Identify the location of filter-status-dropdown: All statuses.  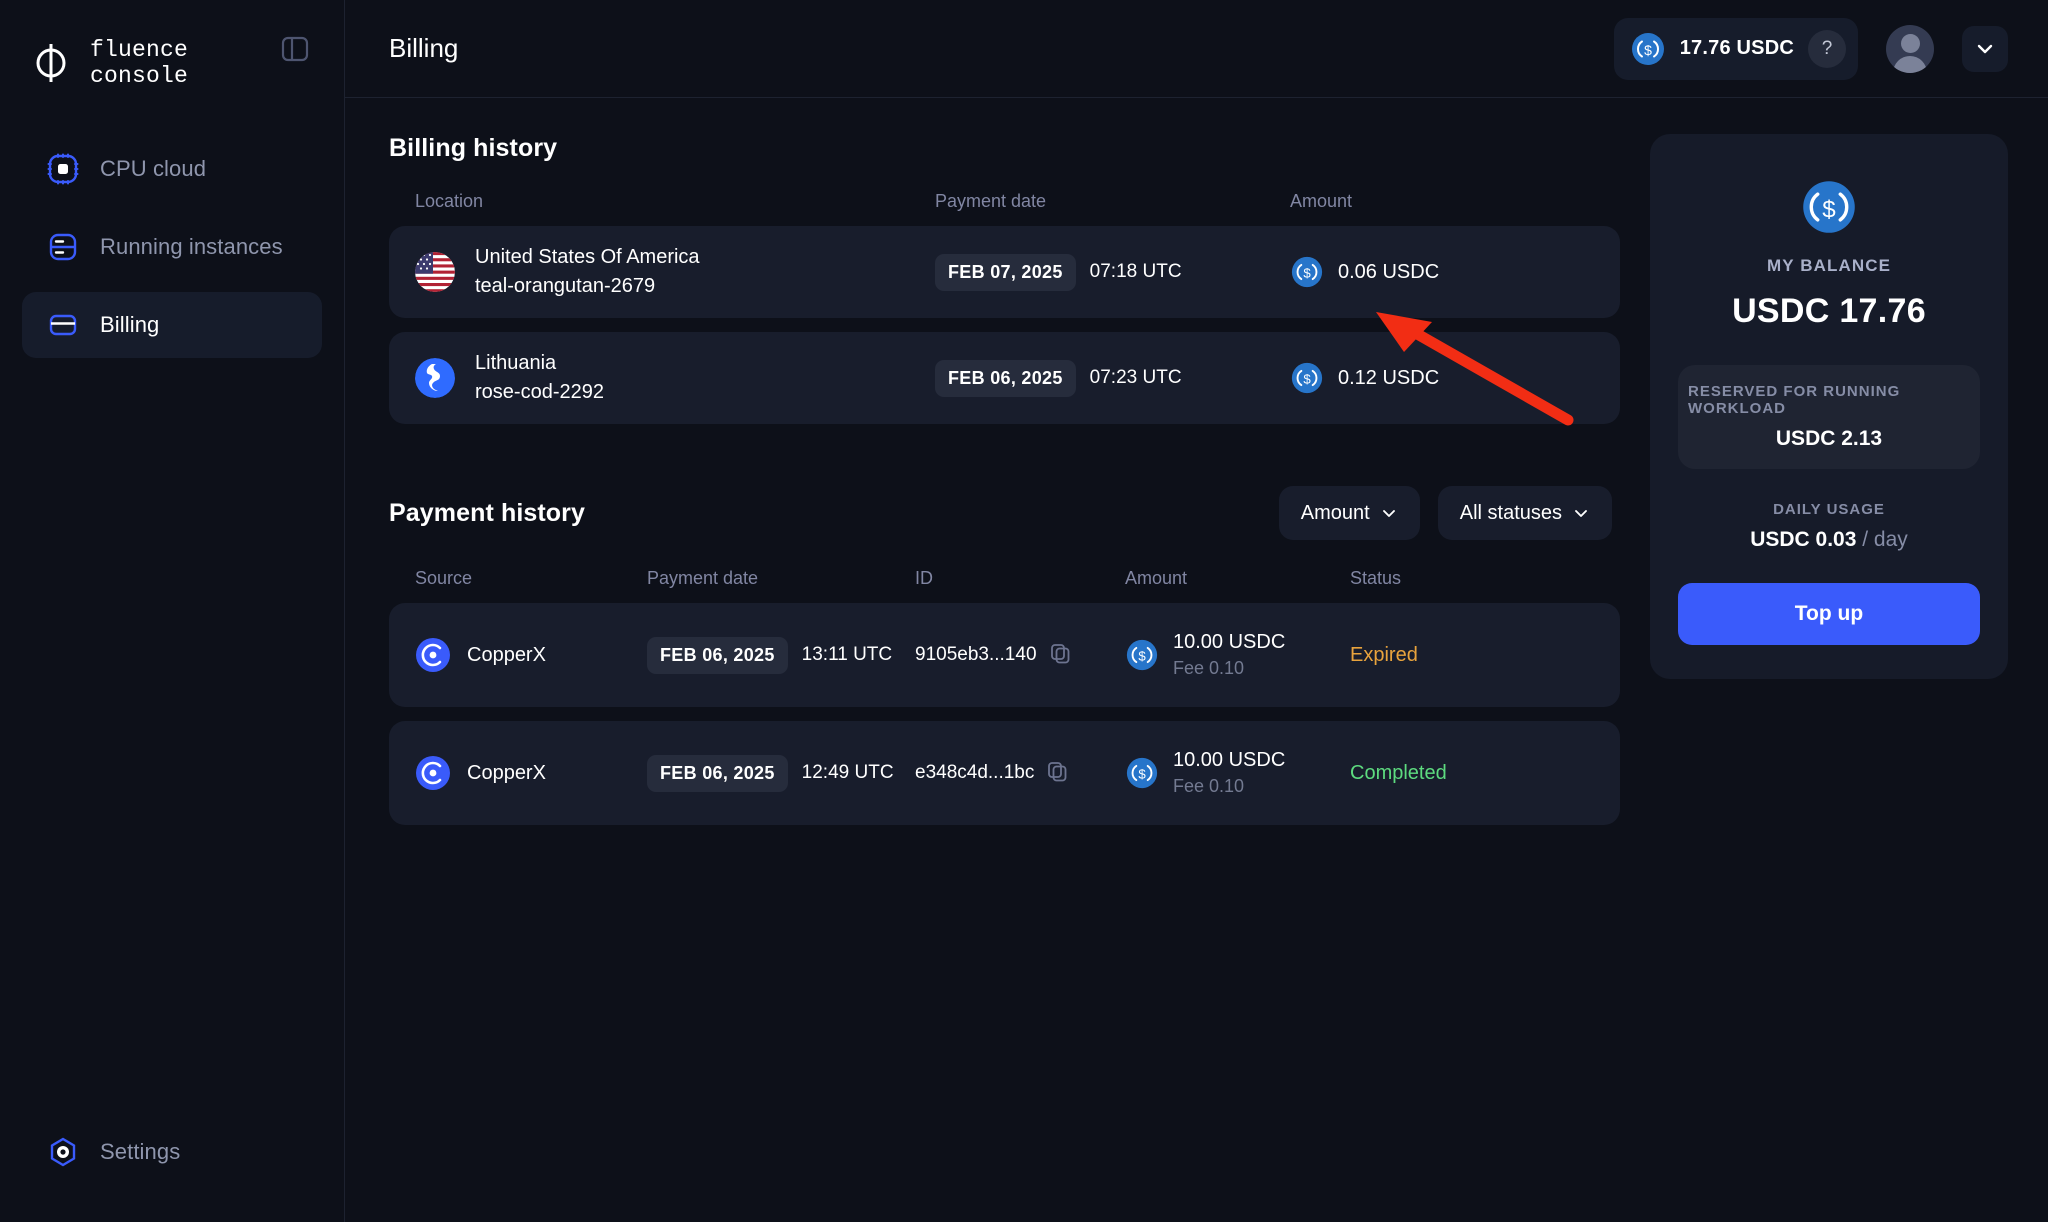
(1524, 513).